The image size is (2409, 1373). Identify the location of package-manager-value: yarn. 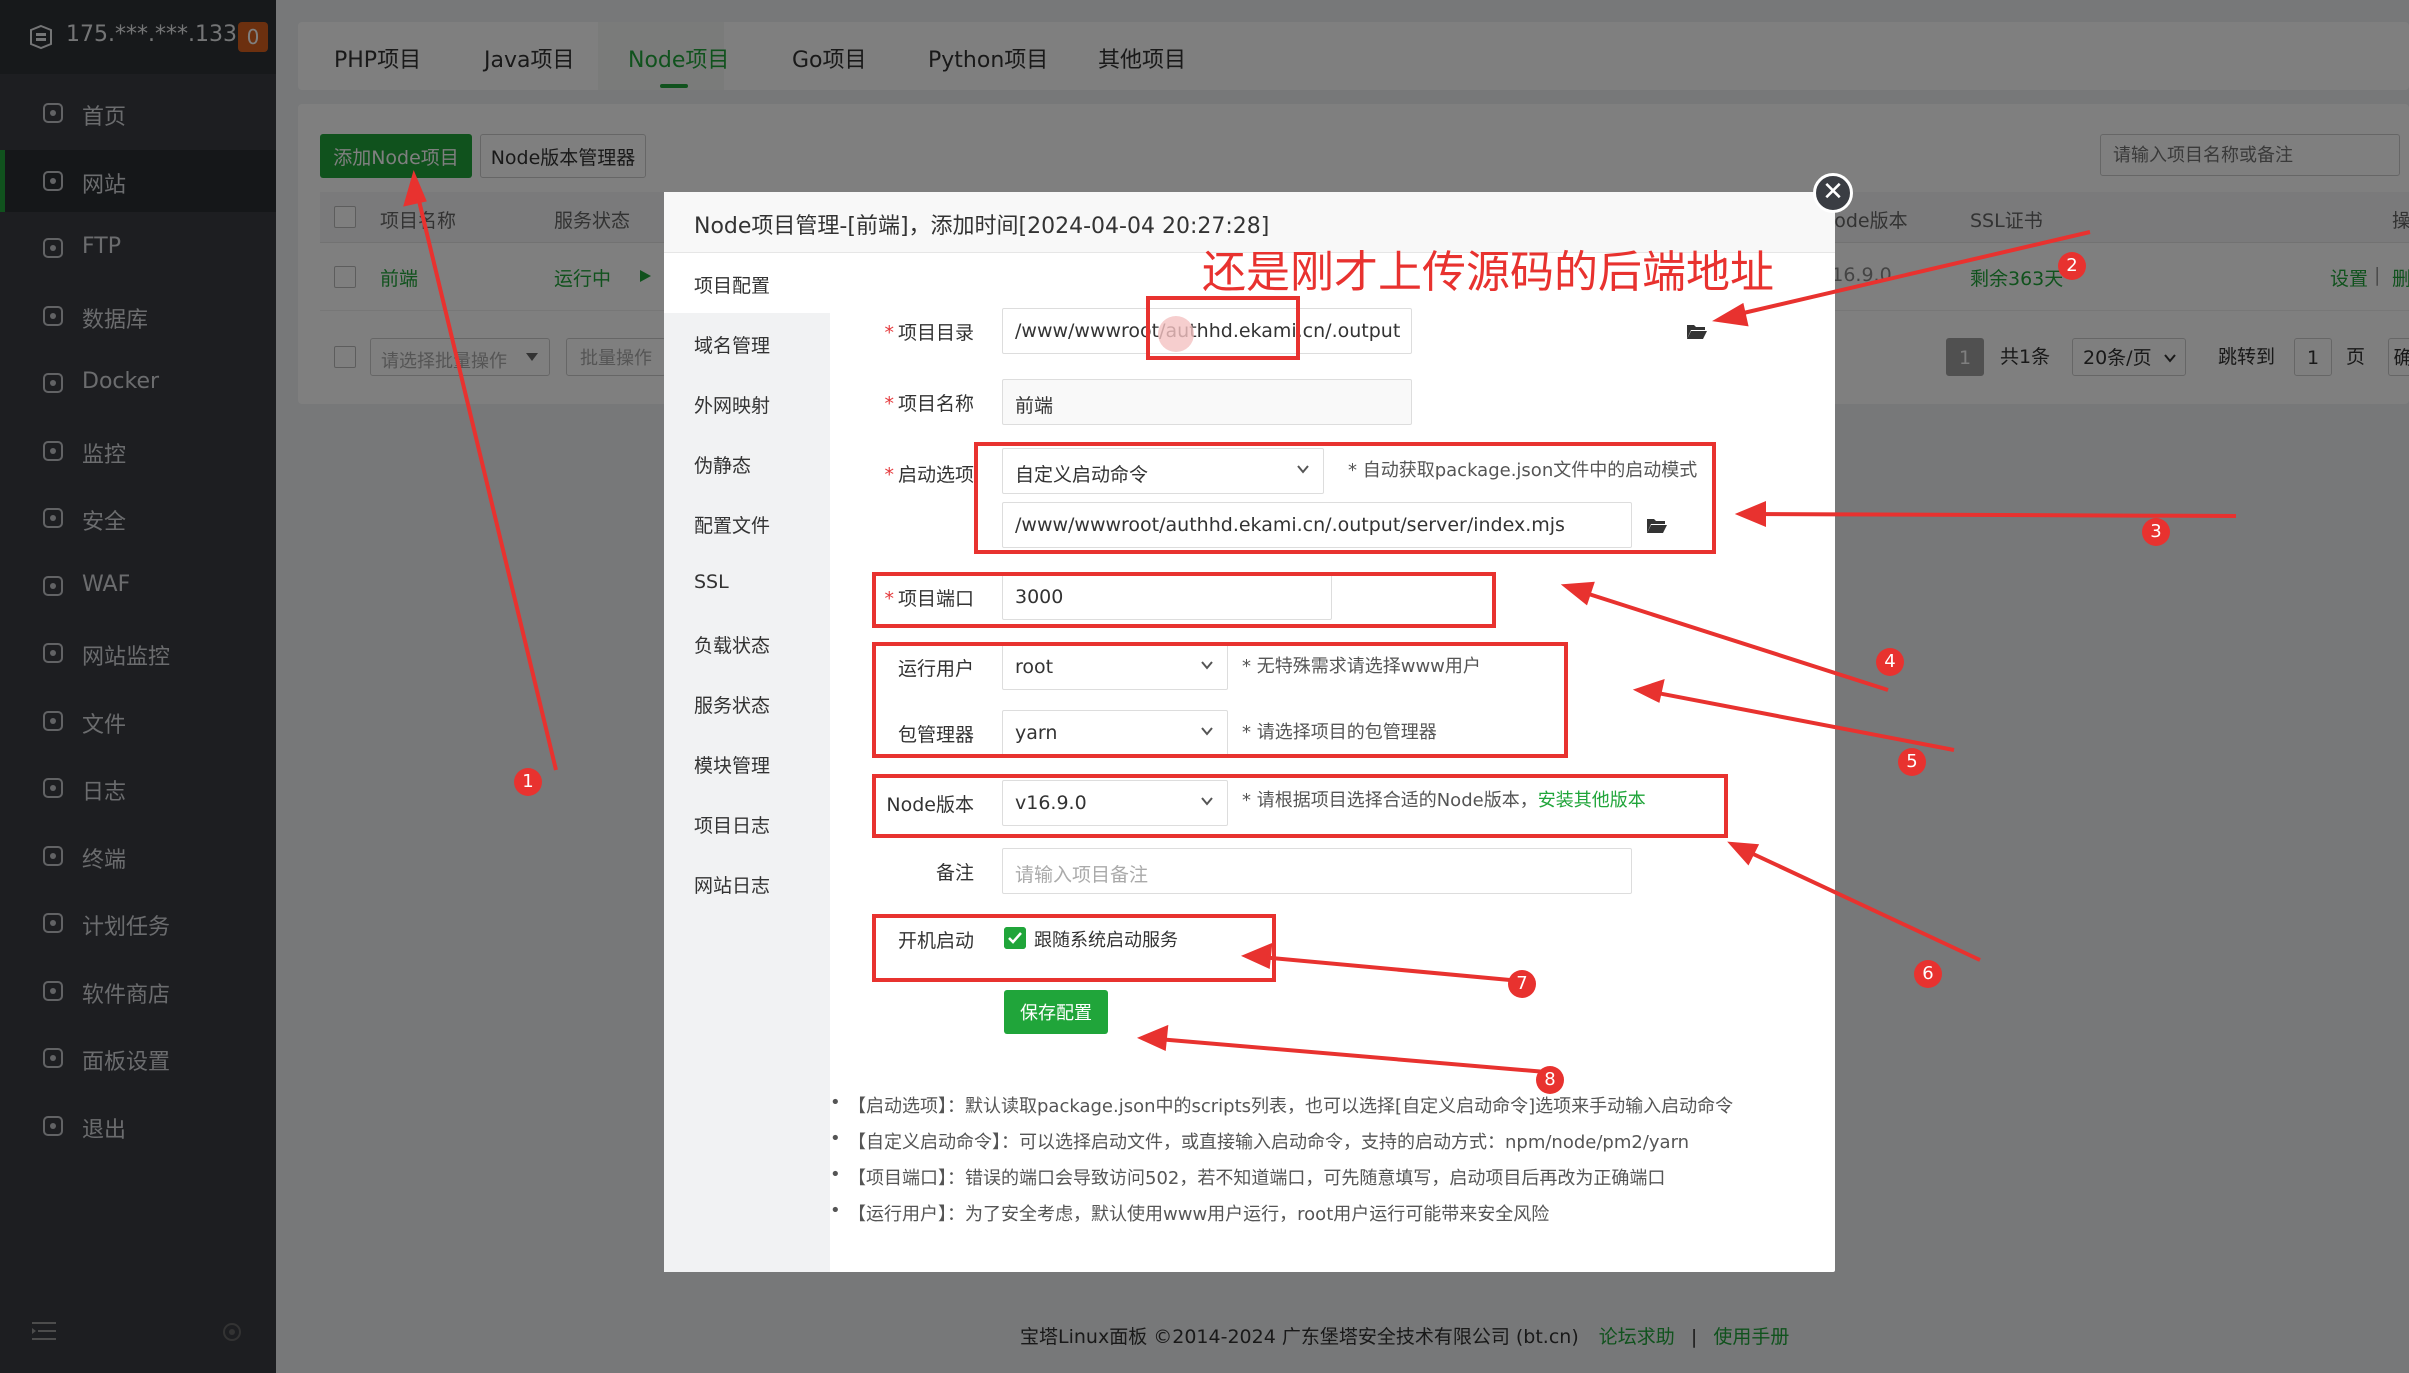
(1036, 733).